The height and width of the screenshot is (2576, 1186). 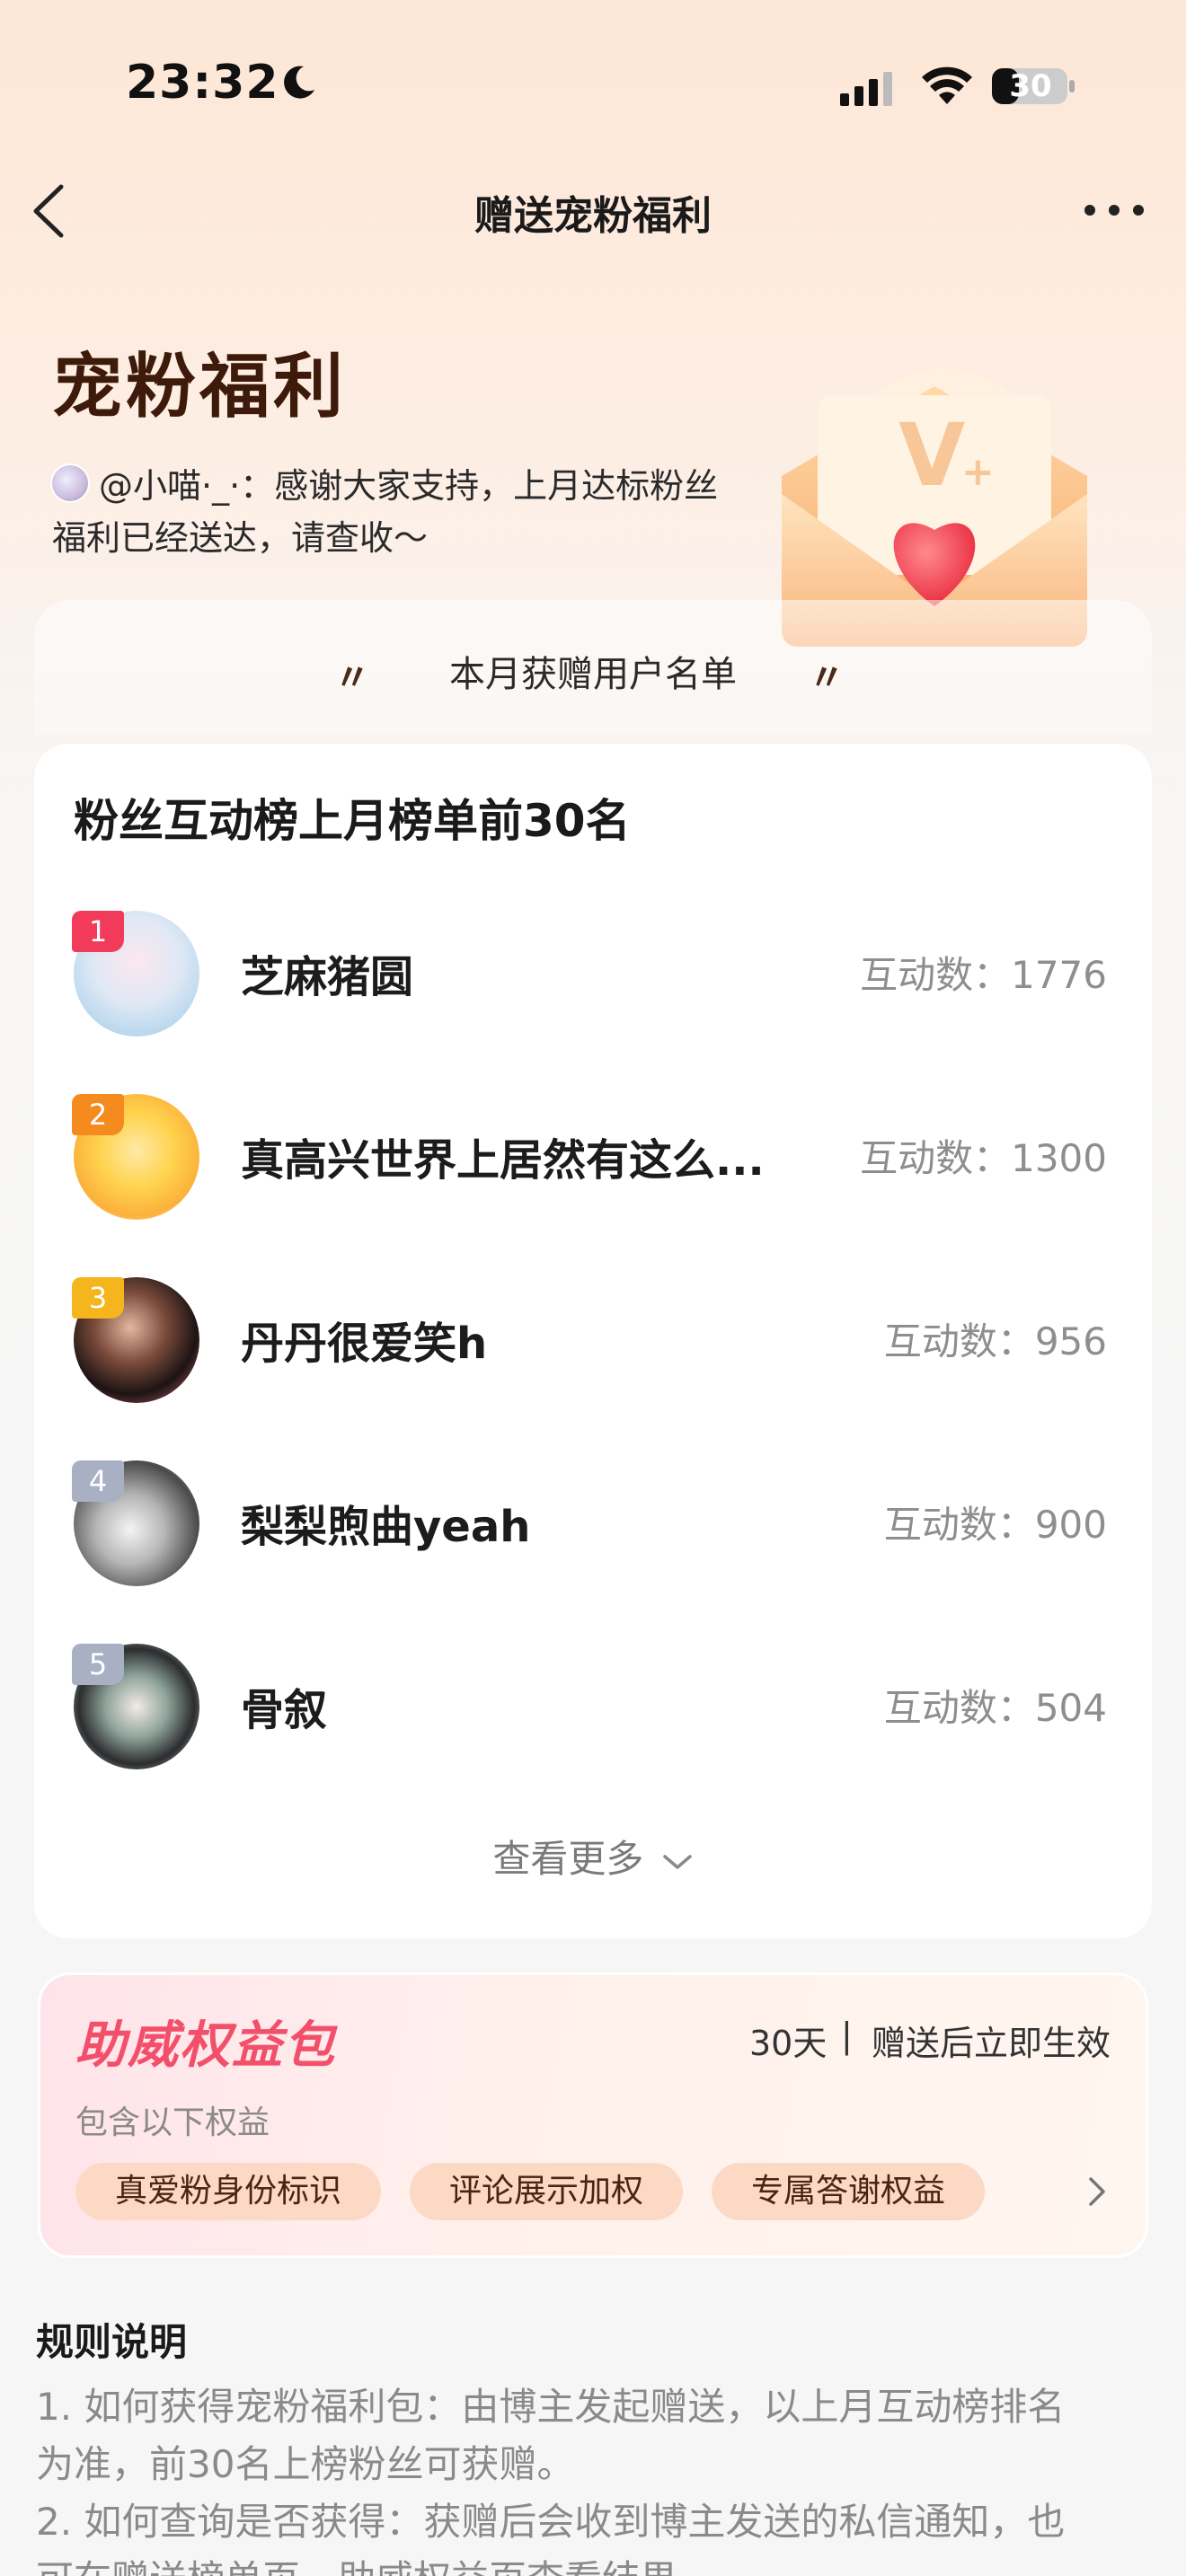 I want to click on user-name: 丹丹很爱笑h, so click(x=364, y=1339).